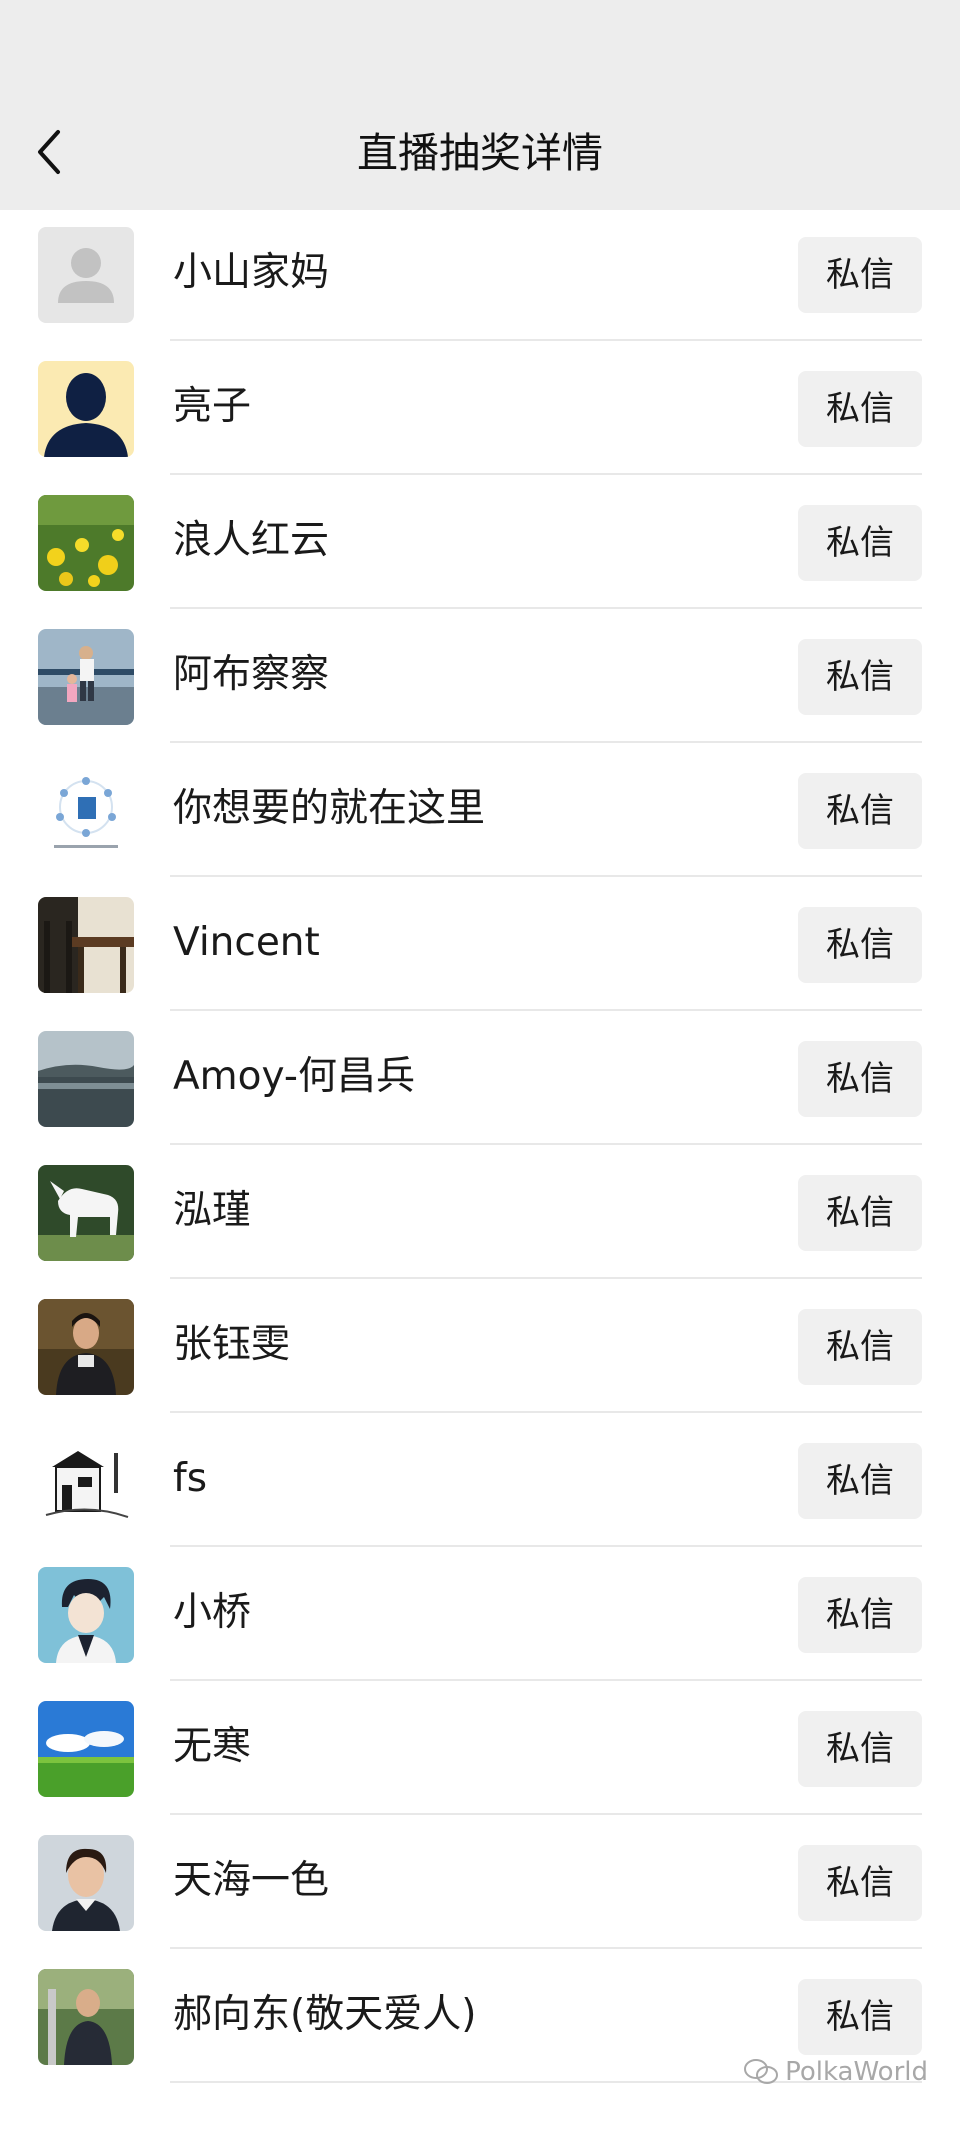  Describe the element at coordinates (480, 153) in the screenshot. I see `page-title: 直播抽奖详情` at that location.